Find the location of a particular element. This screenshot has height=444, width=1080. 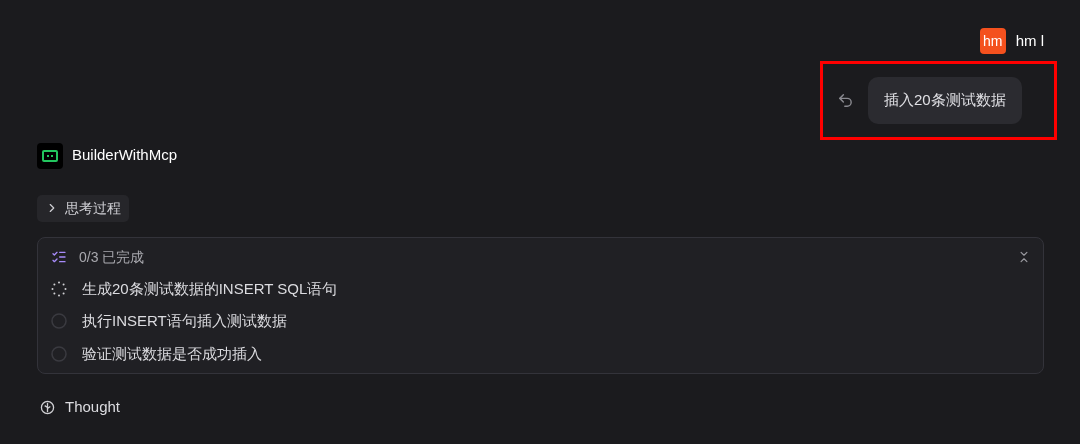

user-name: hm l is located at coordinates (1029, 40).